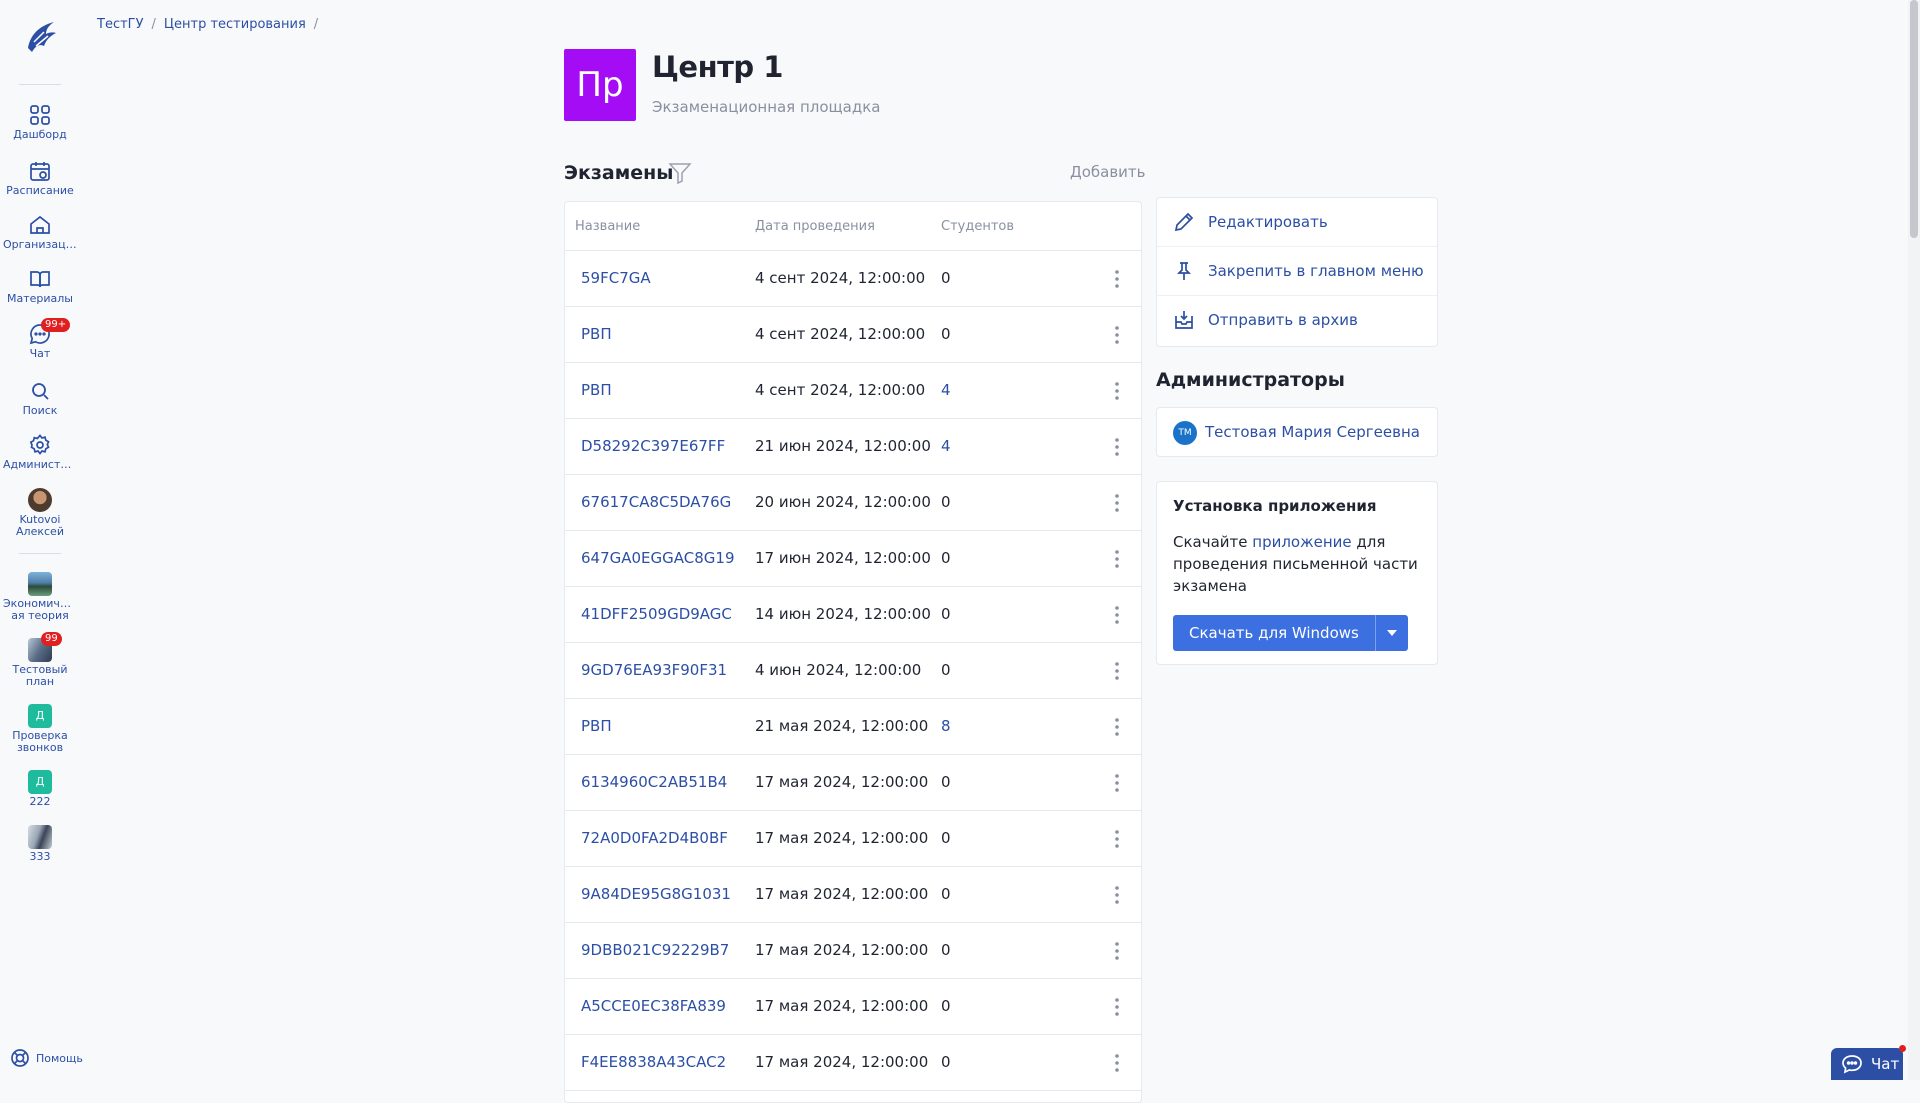 Image resolution: width=1920 pixels, height=1103 pixels. Describe the element at coordinates (946, 726) in the screenshot. I see `exam-students-count: 8` at that location.